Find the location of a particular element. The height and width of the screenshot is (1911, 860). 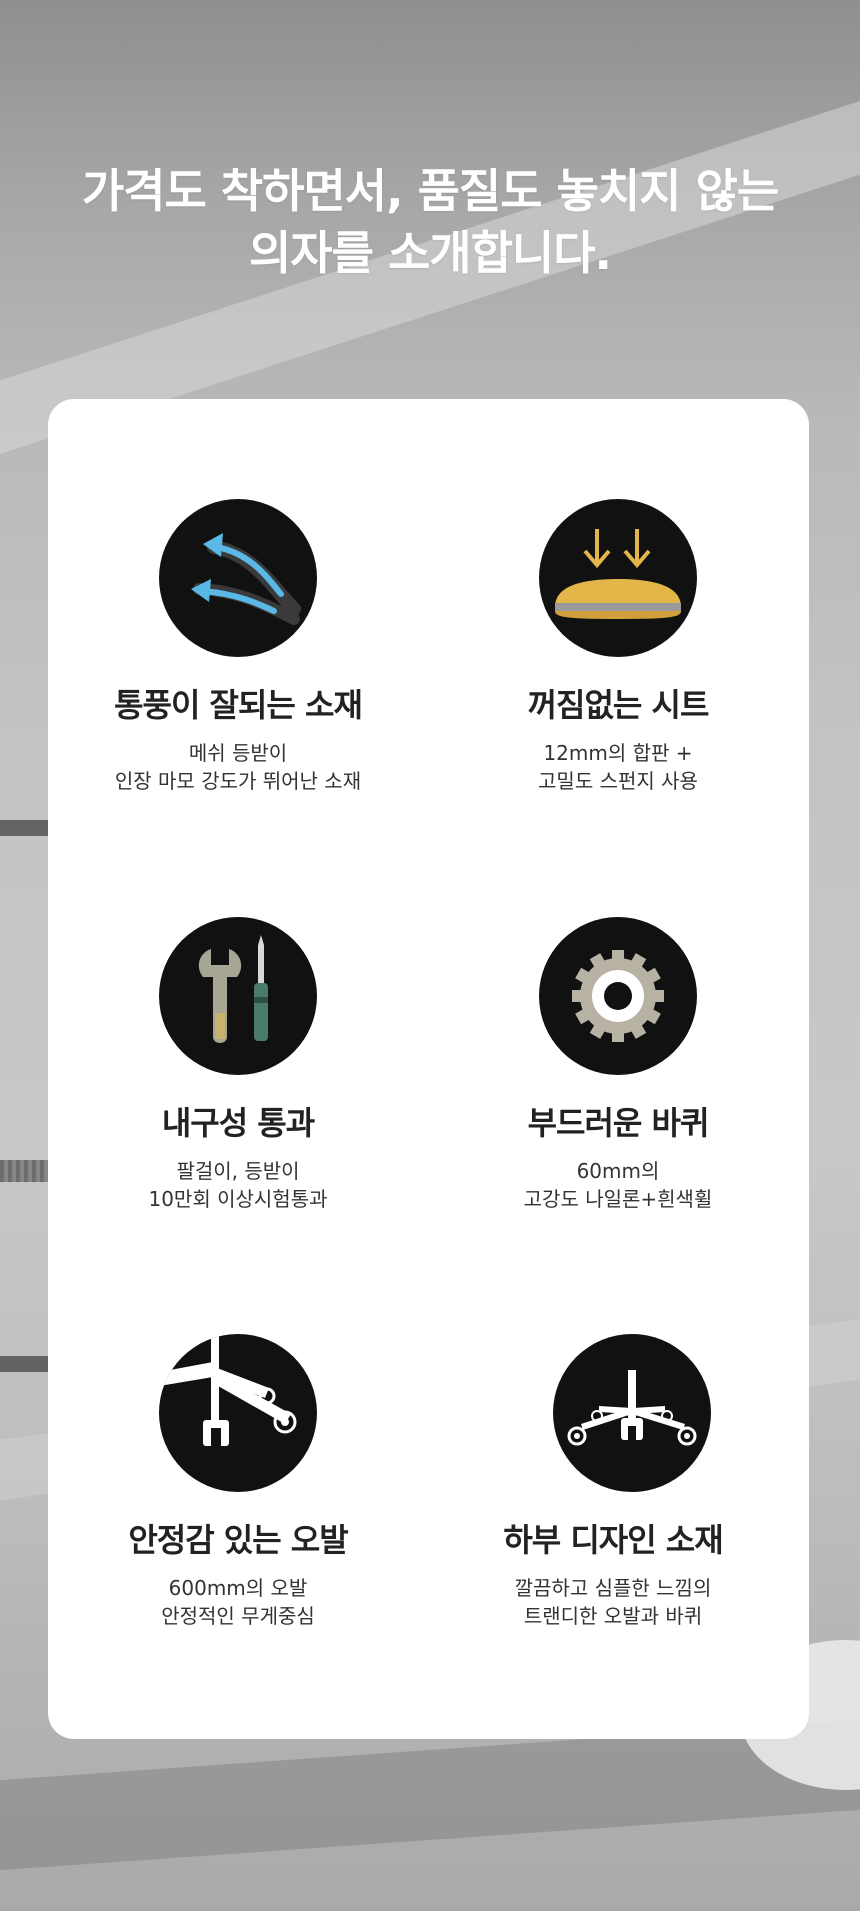

feature-durability-test: 내구성 통과 팔걸이, 등받이 10만회 이상시험통과 is located at coordinates (238, 1065).